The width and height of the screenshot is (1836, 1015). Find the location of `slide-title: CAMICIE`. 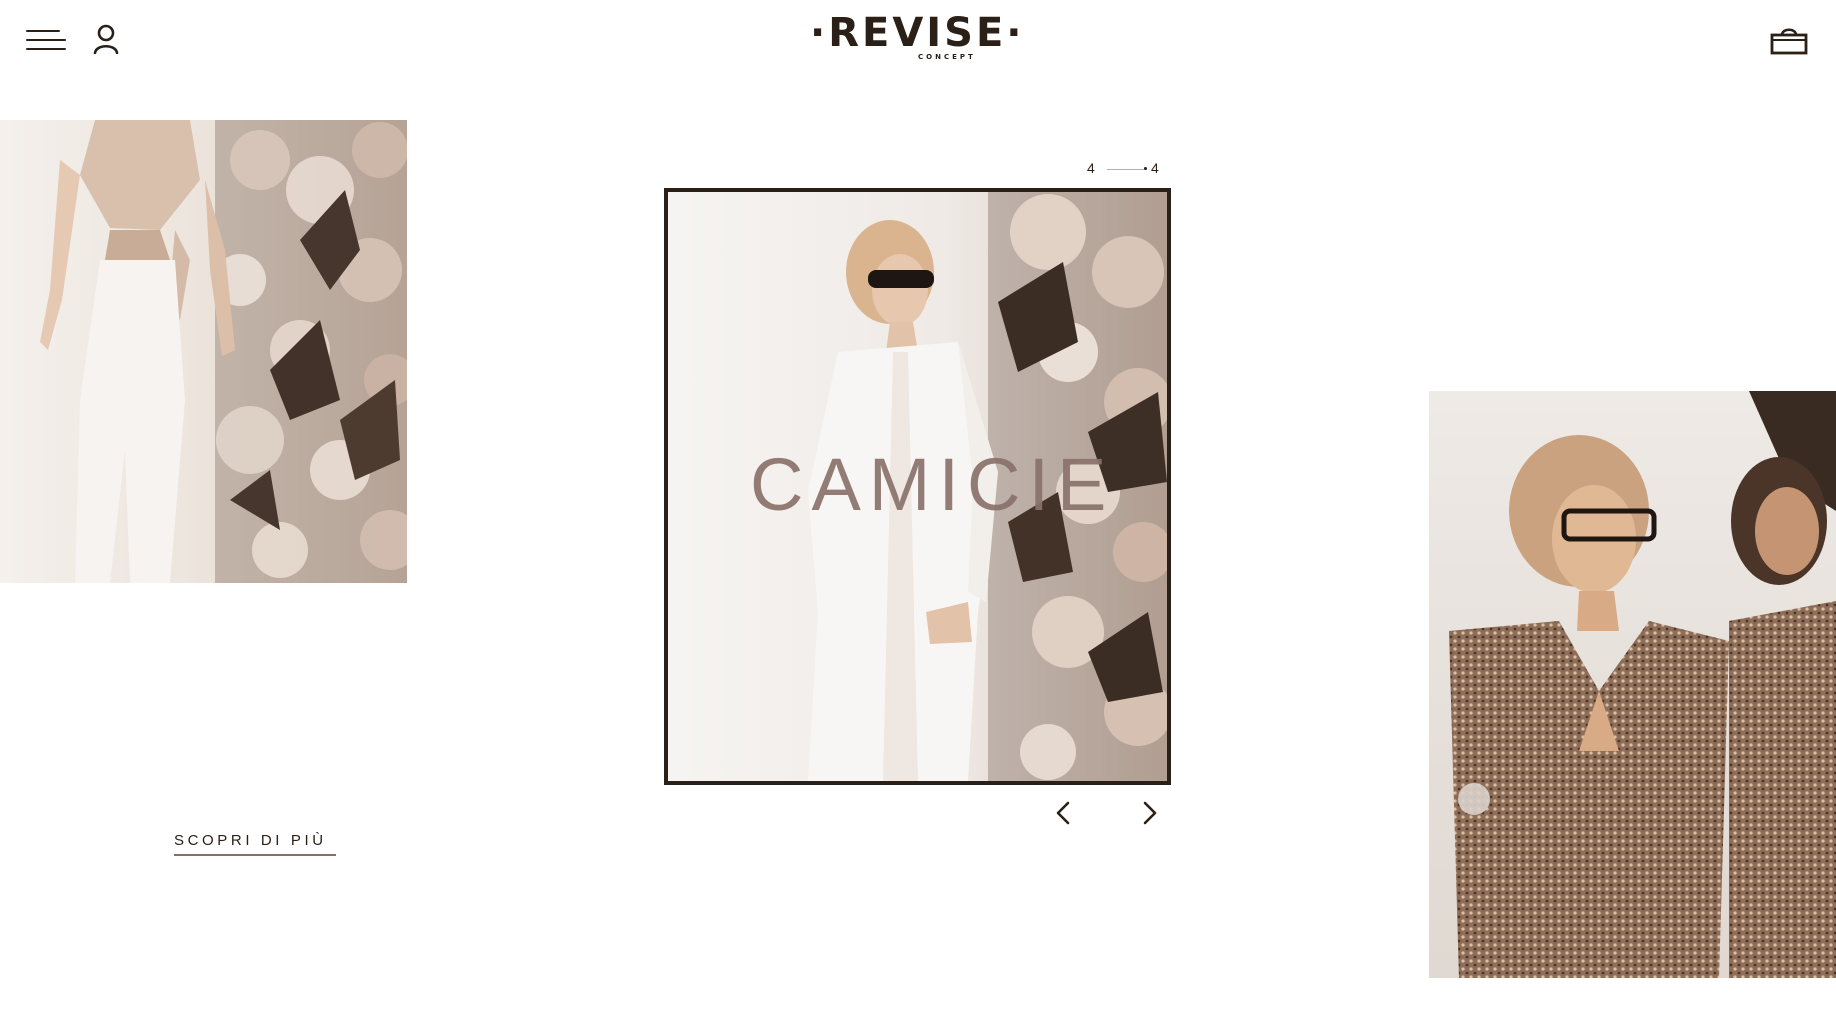

slide-title: CAMICIE is located at coordinates (932, 484).